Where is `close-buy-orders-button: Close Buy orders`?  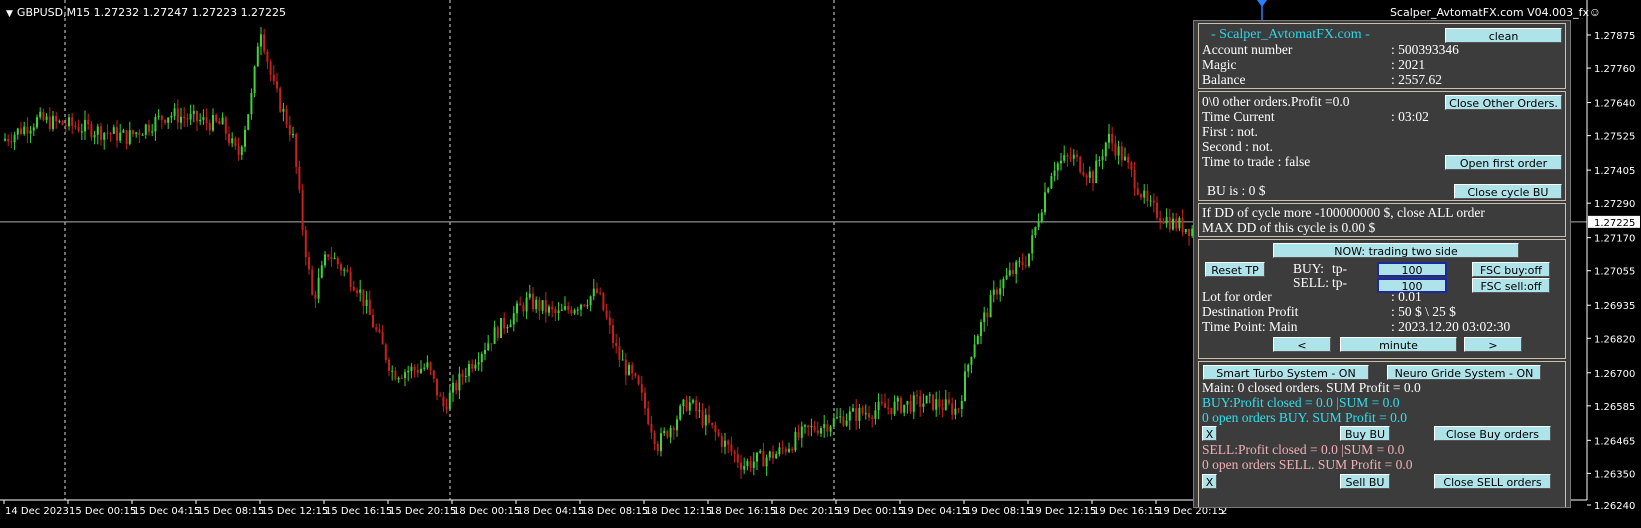 close-buy-orders-button: Close Buy orders is located at coordinates (1492, 433).